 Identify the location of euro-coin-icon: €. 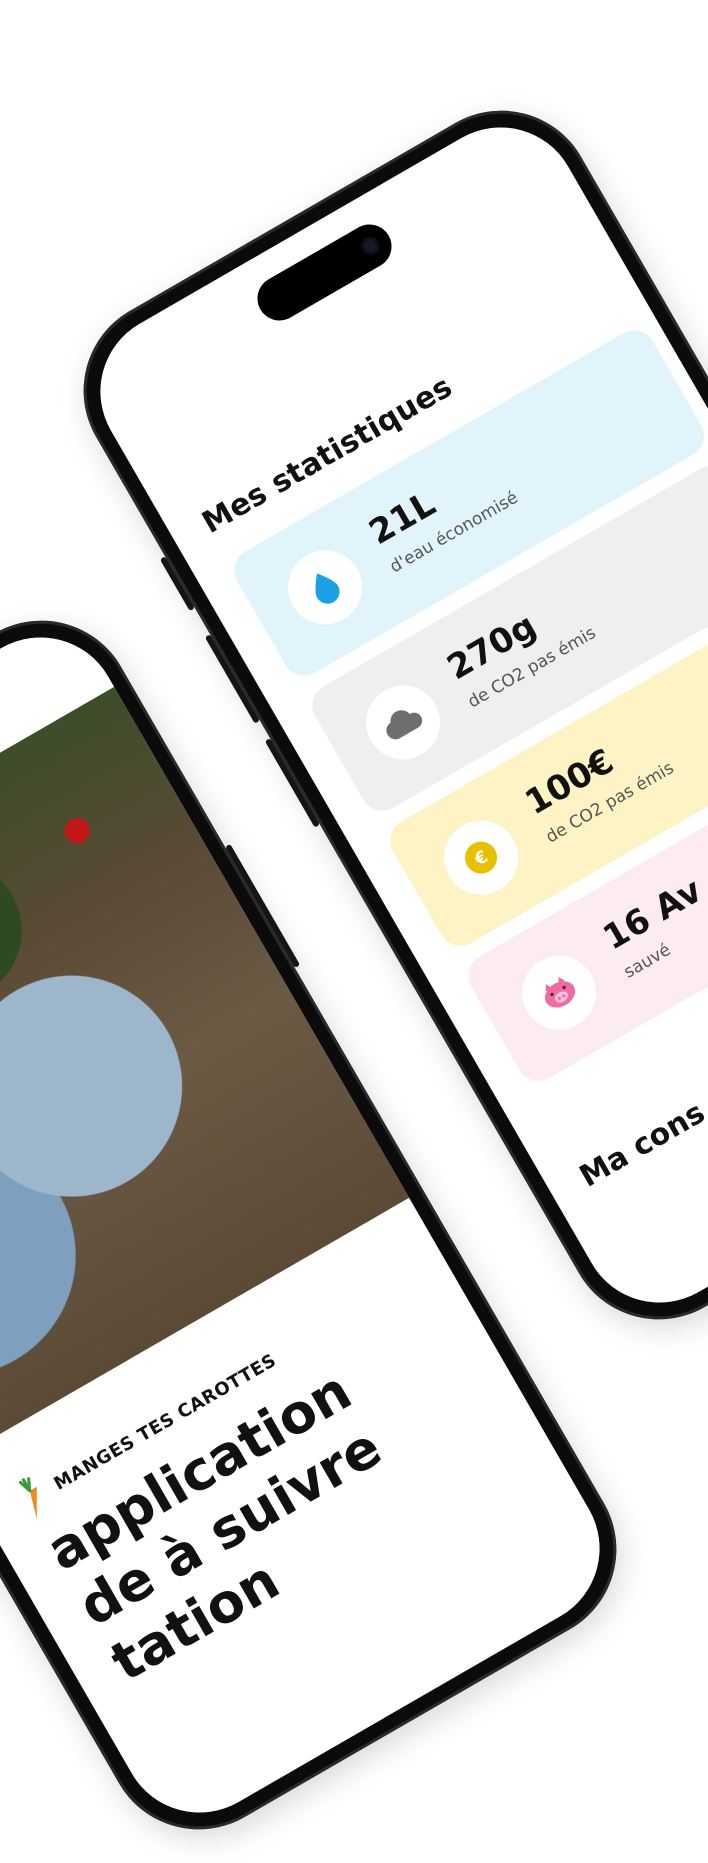
(481, 857).